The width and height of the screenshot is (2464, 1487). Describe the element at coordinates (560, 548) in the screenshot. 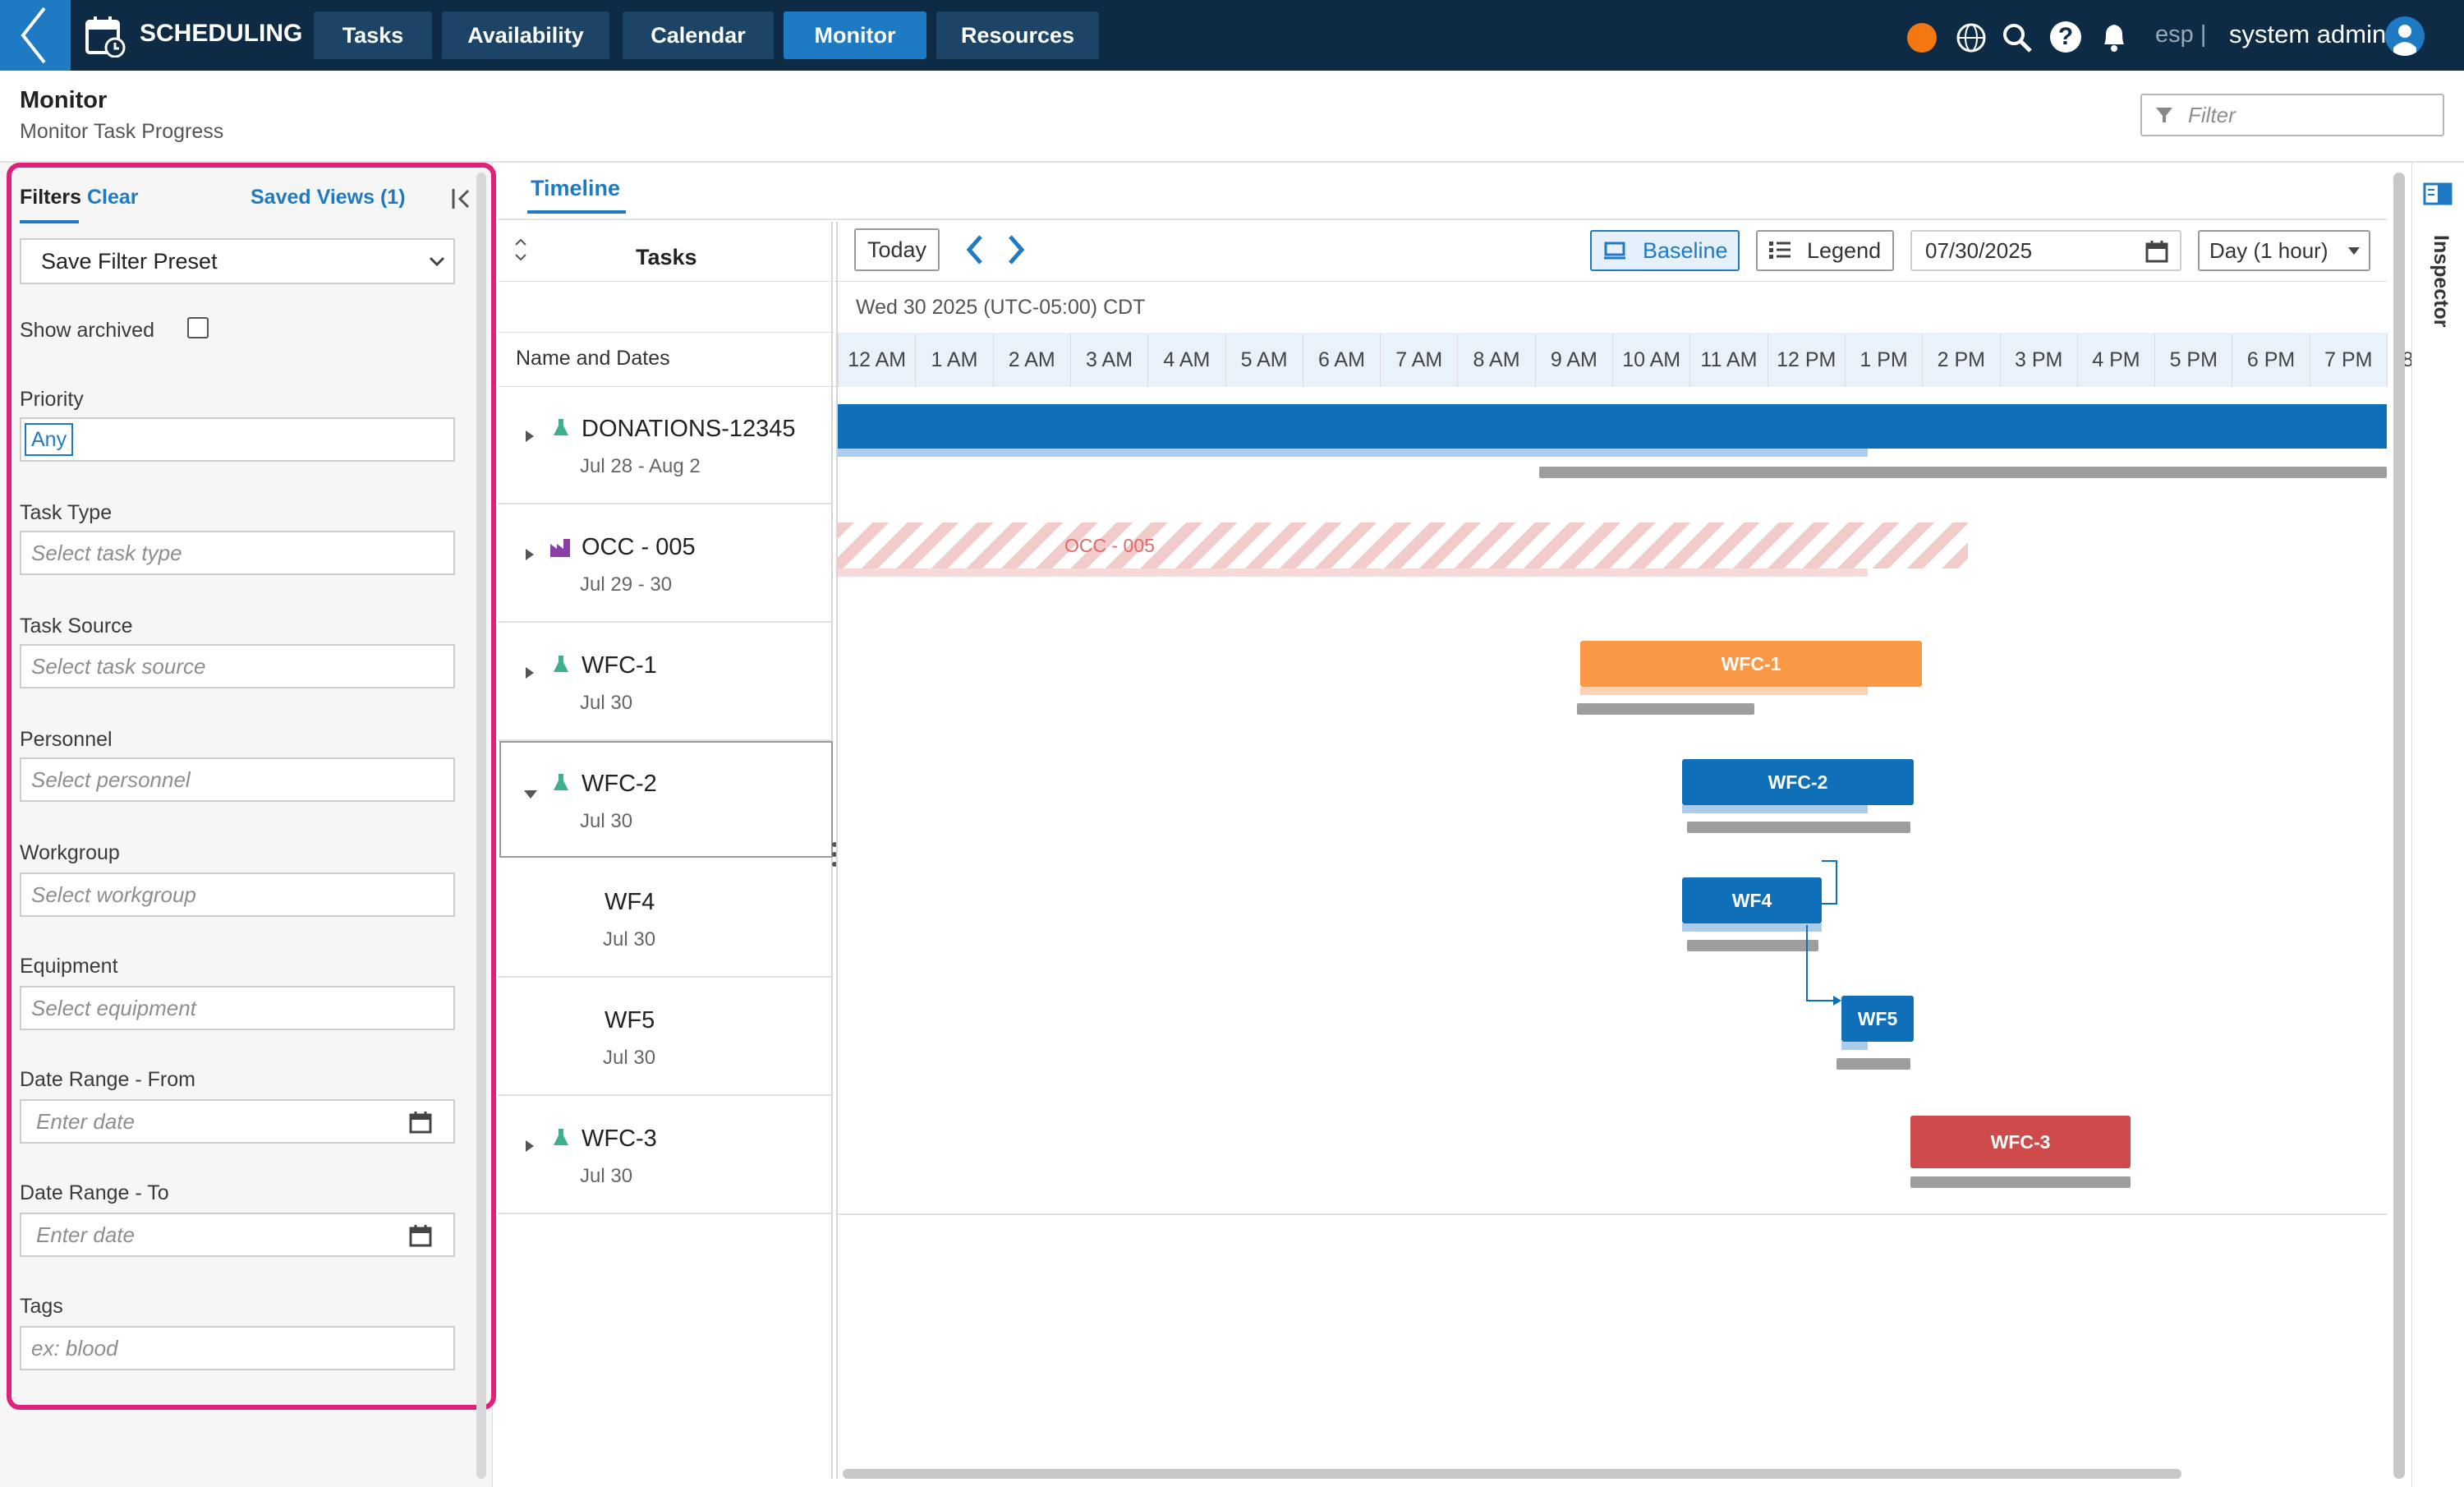

I see `factory-icon` at that location.